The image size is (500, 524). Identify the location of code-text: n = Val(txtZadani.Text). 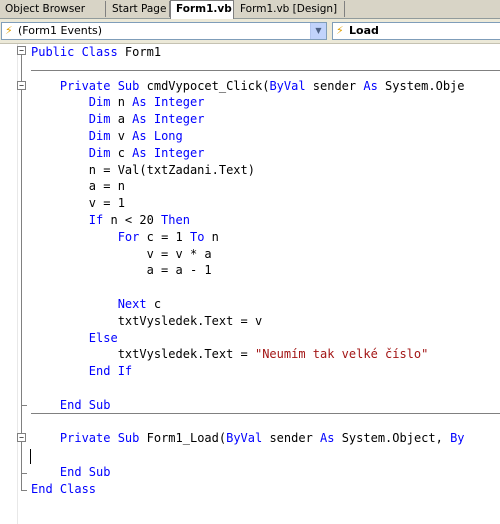
(143, 169).